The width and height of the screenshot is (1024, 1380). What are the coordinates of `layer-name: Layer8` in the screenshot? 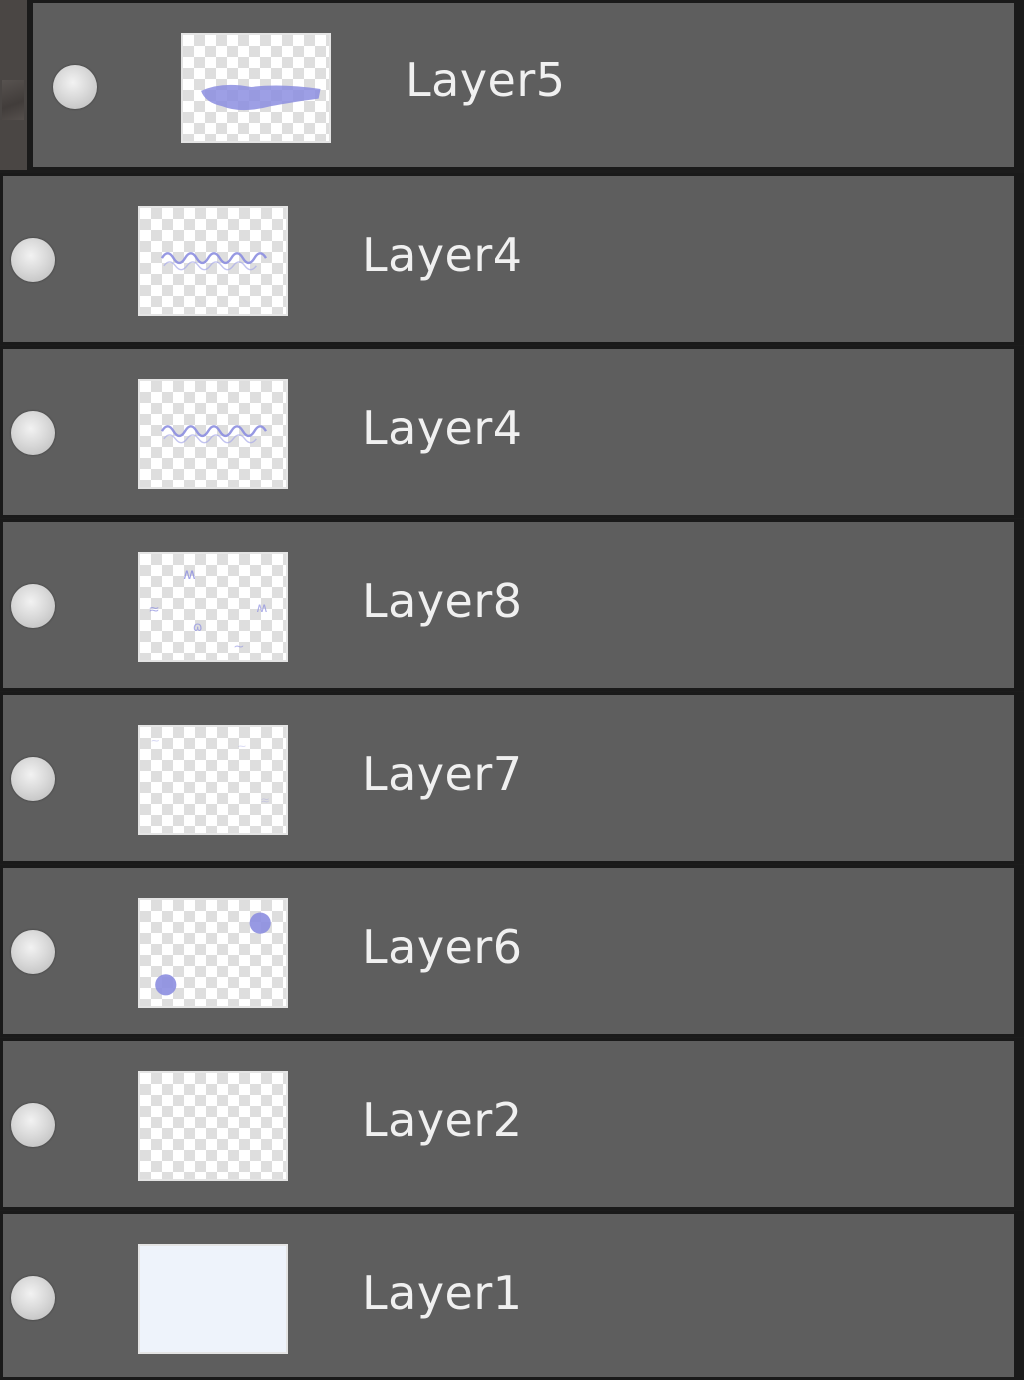 It's located at (442, 601).